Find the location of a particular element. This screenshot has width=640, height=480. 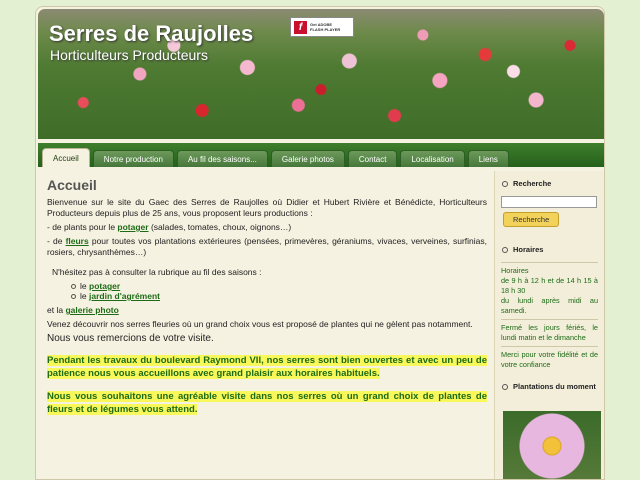

hours-days: du lundi après midi au samedi. is located at coordinates (549, 305).